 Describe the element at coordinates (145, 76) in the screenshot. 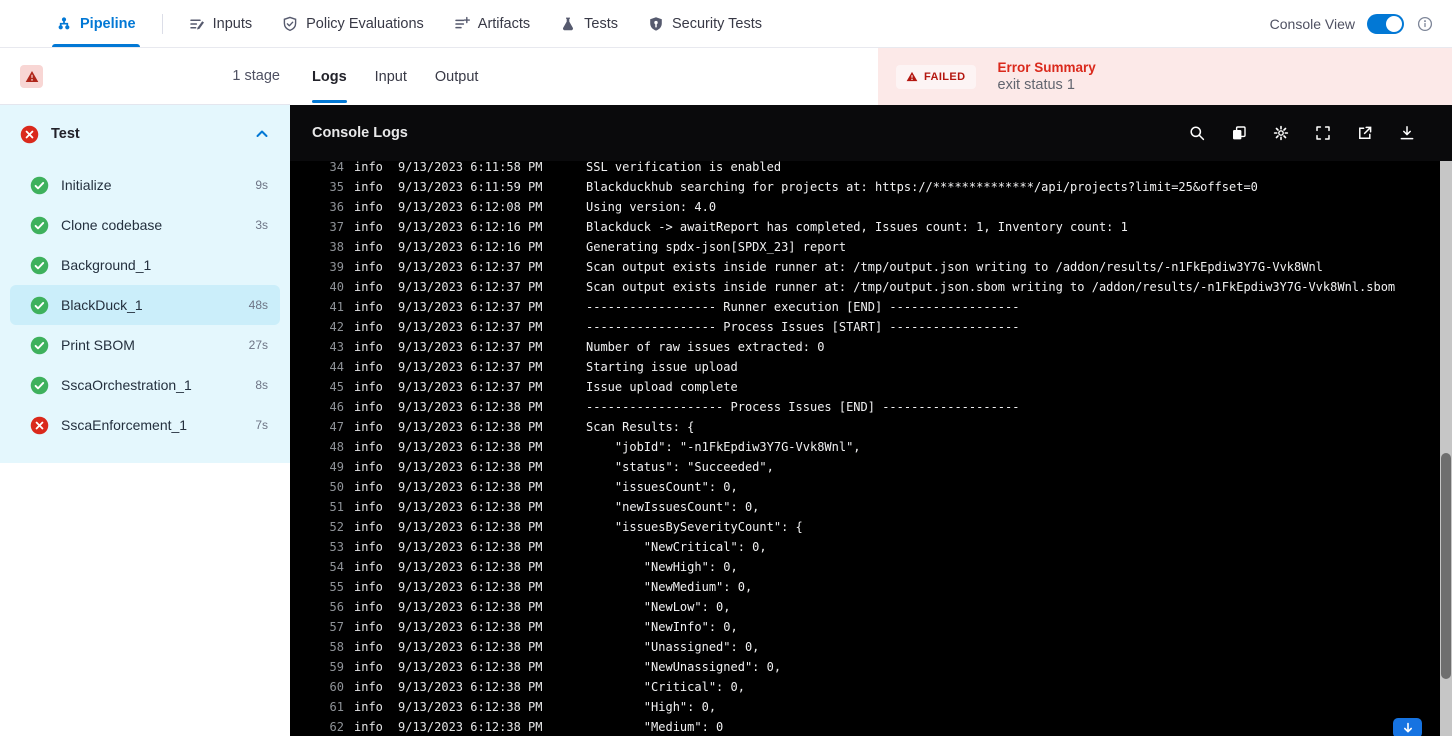

I see `stage-summary-row: 1 stage` at that location.